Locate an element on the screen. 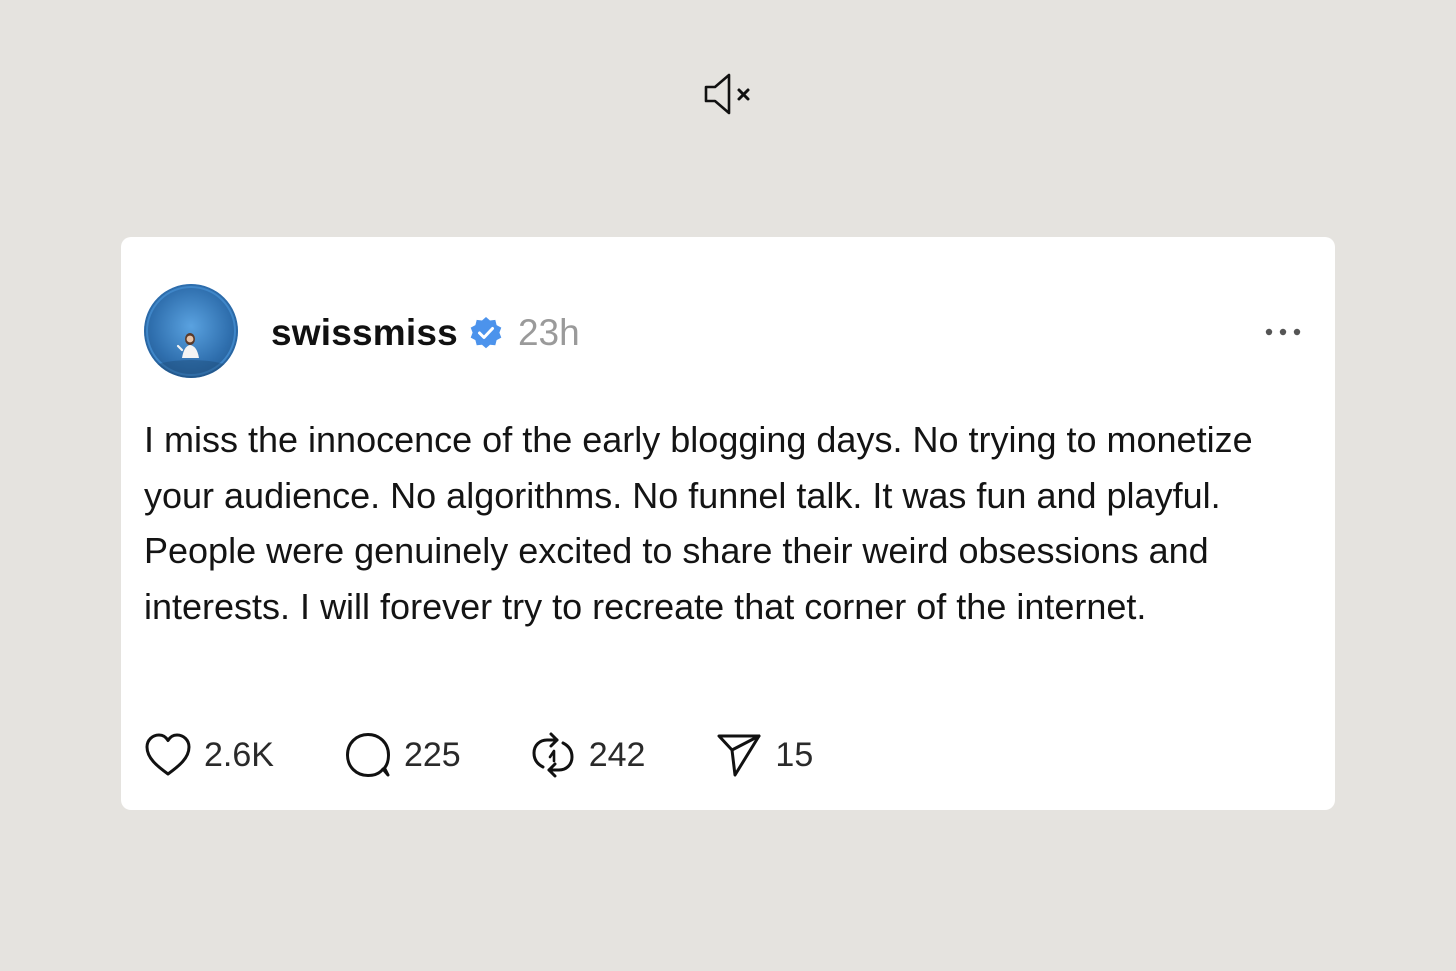 This screenshot has height=971, width=1456. speaker-muted-icon is located at coordinates (728, 96).